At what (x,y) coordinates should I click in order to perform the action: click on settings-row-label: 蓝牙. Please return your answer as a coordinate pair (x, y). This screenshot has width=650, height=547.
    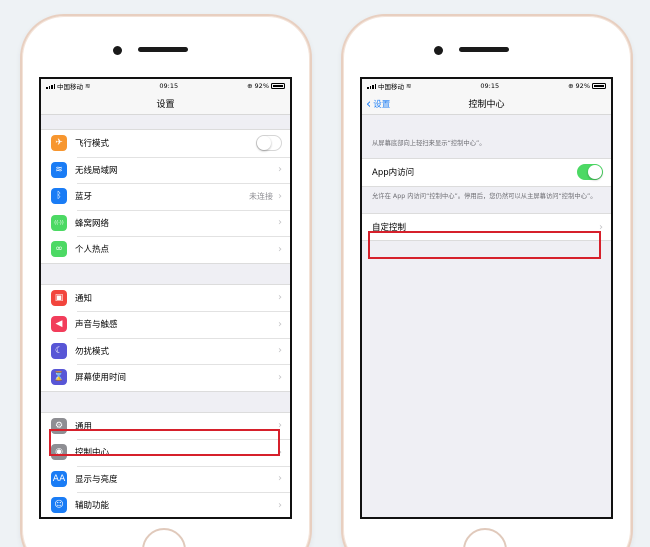
    Looking at the image, I should click on (84, 197).